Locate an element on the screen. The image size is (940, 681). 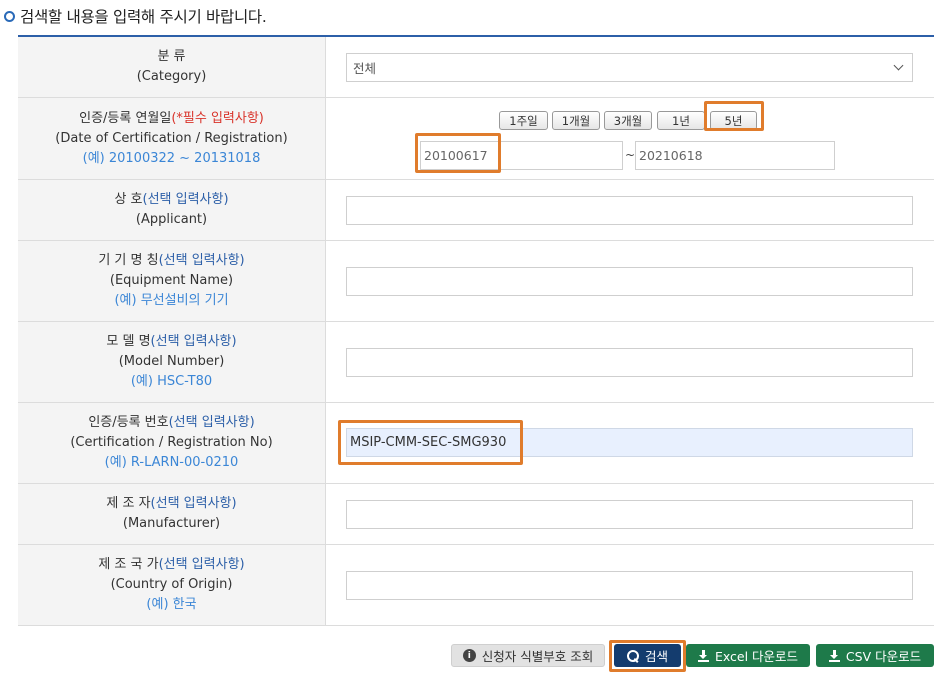
applicant-label-en: (Applicant) is located at coordinates (171, 219).